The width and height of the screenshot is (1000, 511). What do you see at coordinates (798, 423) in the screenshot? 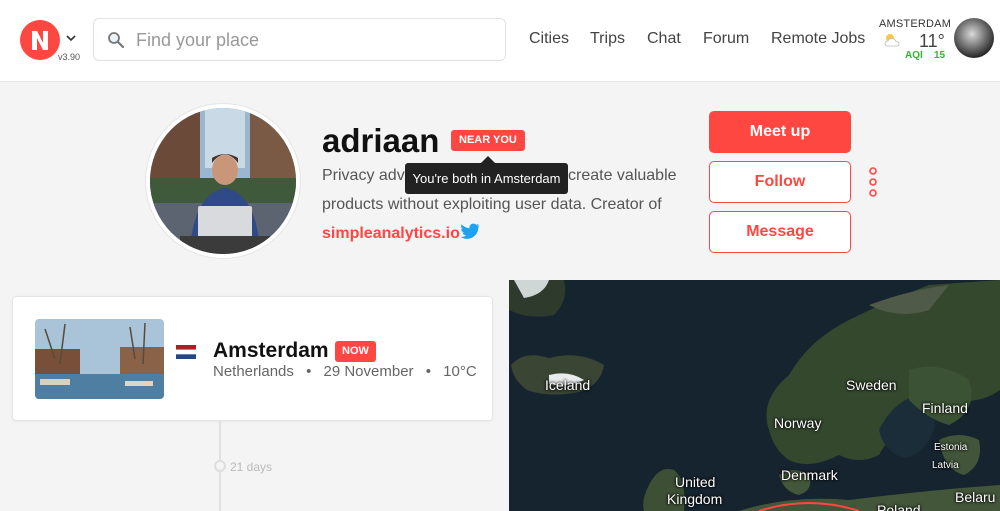
I see `map-label-norway: Norway` at bounding box center [798, 423].